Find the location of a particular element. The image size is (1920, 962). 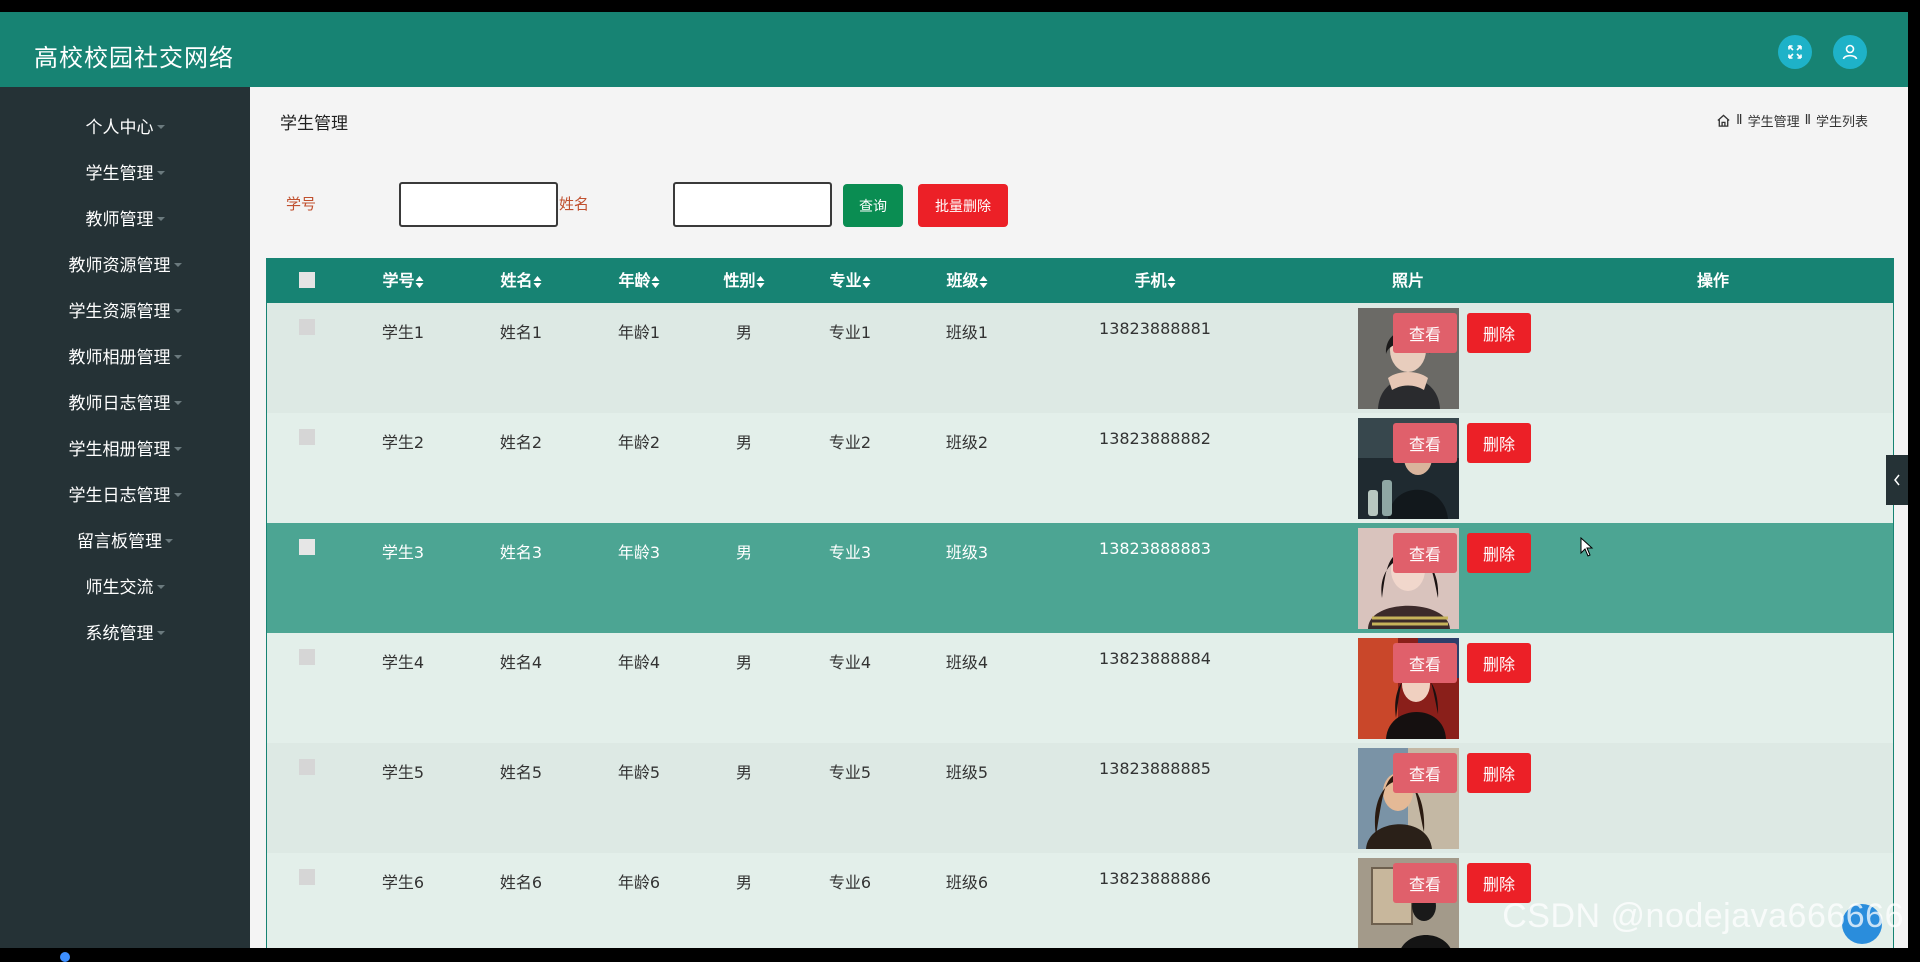

cell-name: 姓名6 is located at coordinates (521, 882).